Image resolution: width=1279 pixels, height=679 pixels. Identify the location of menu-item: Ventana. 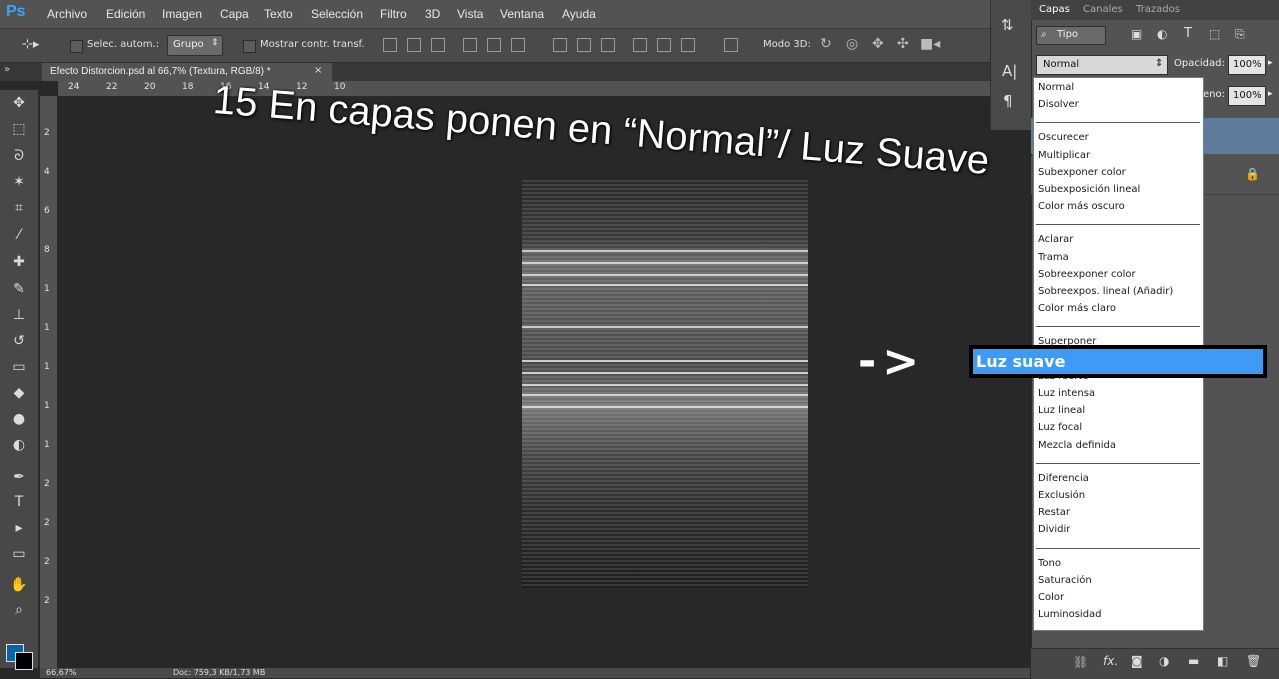
(522, 14).